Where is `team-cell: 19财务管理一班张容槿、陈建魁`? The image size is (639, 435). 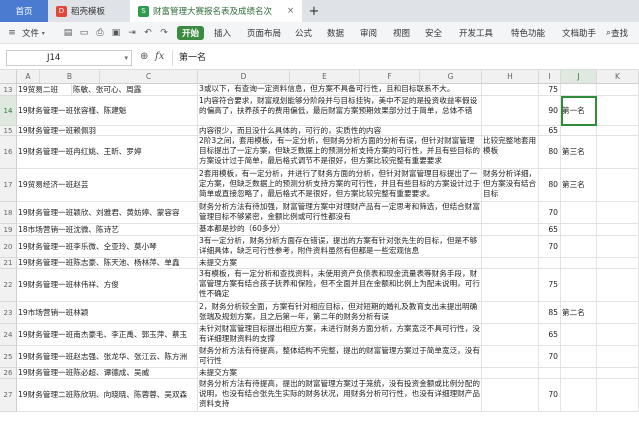
team-cell: 19财务管理一班张容槿、陈建魁 is located at coordinates (107, 111).